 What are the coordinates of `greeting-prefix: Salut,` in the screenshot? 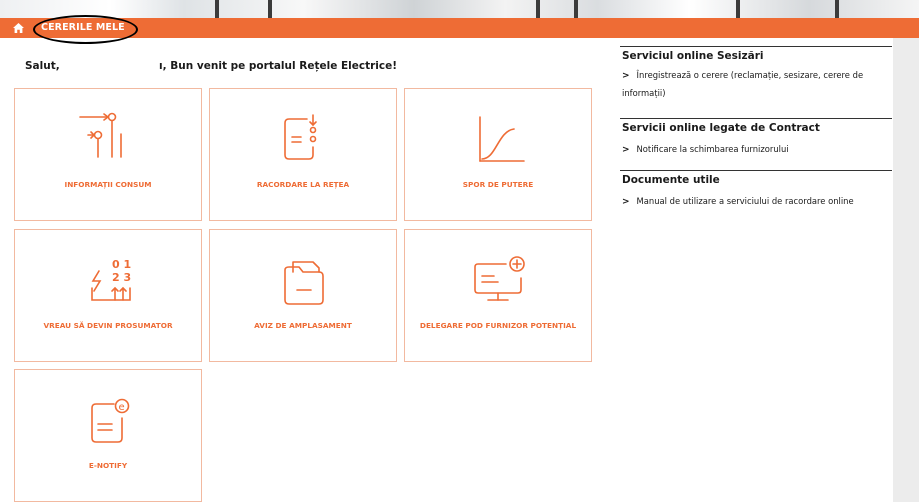 It's located at (42, 66).